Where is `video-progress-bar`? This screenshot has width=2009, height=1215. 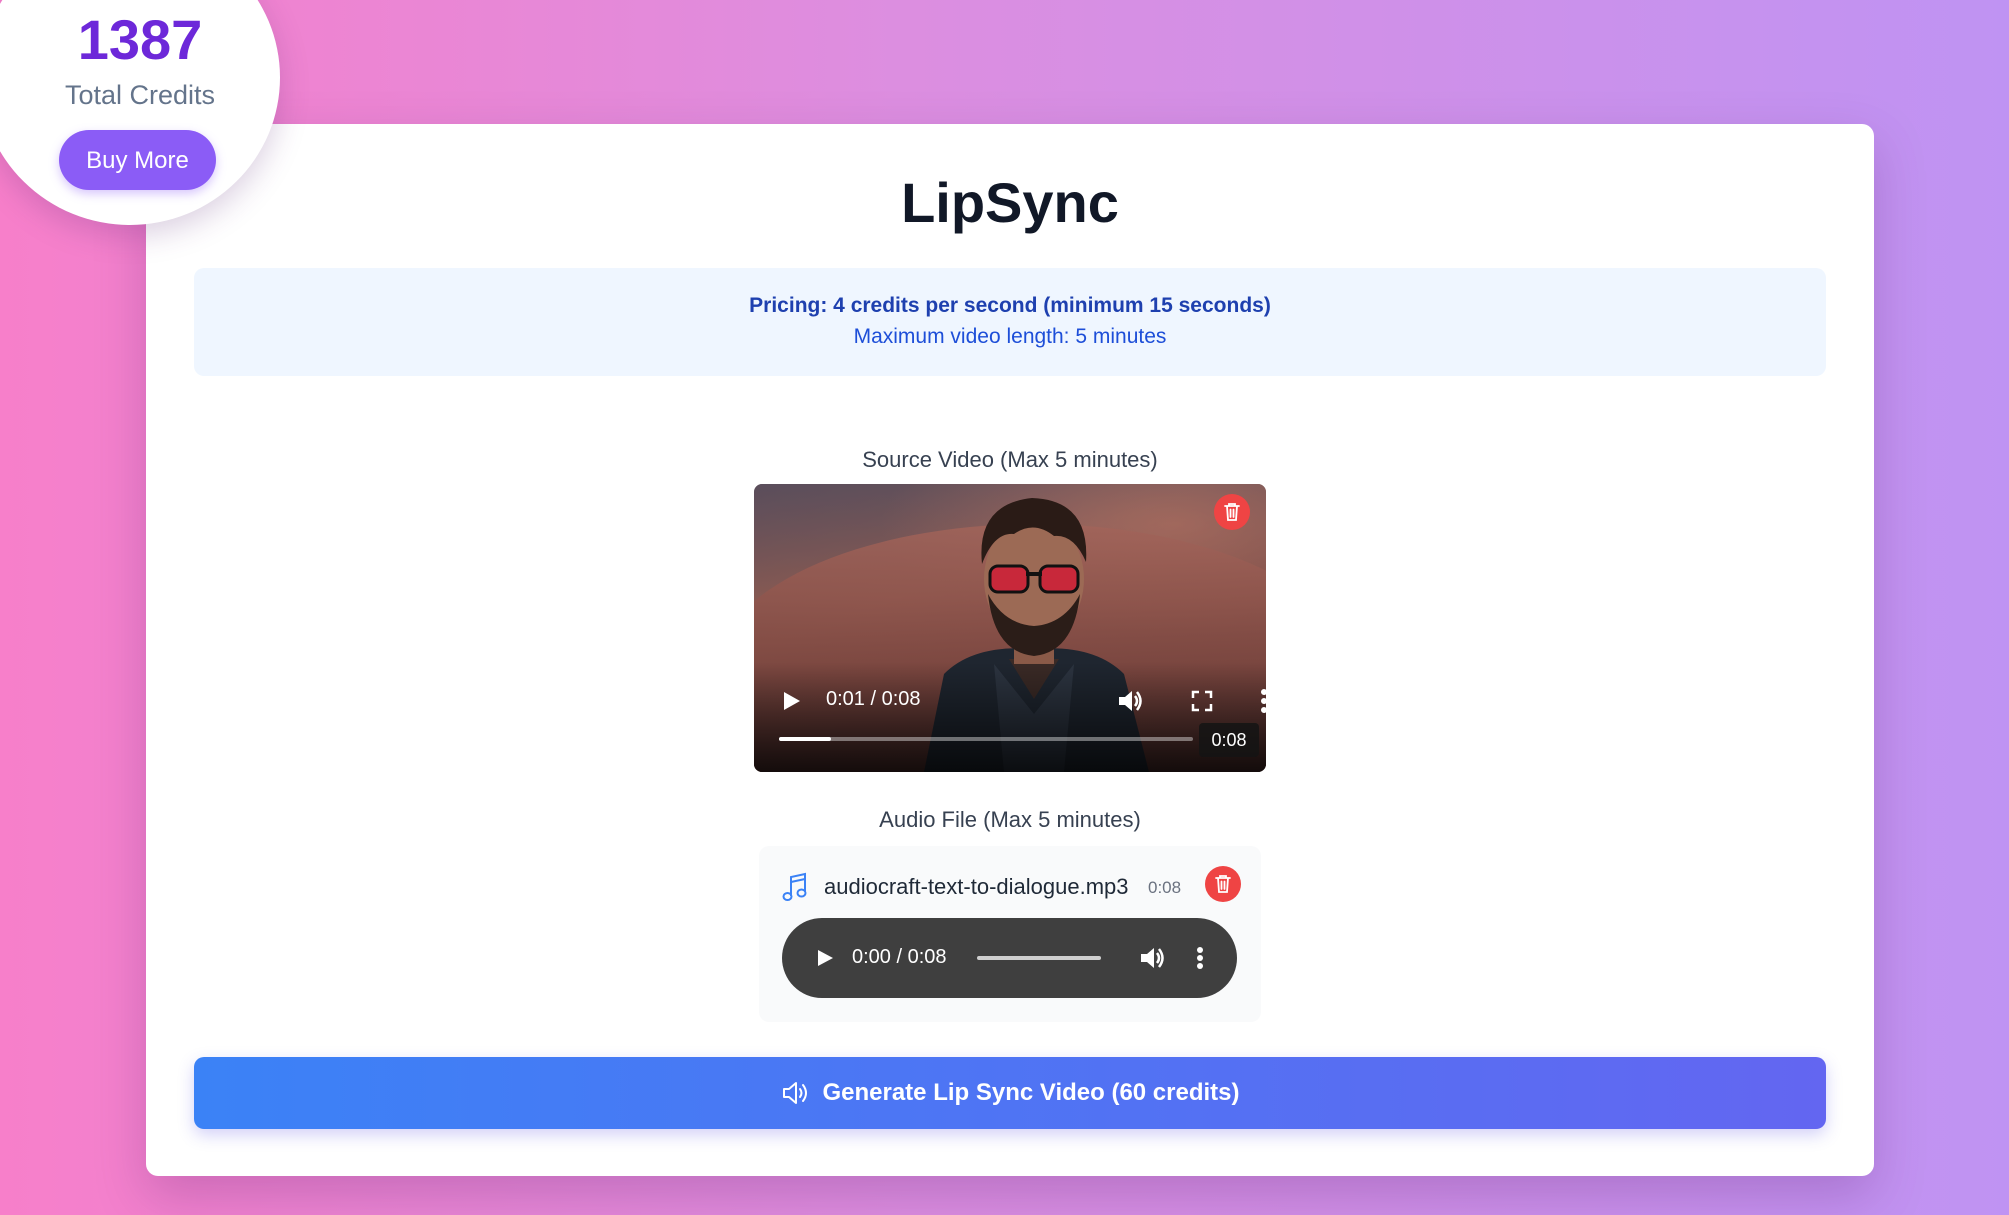 video-progress-bar is located at coordinates (986, 739).